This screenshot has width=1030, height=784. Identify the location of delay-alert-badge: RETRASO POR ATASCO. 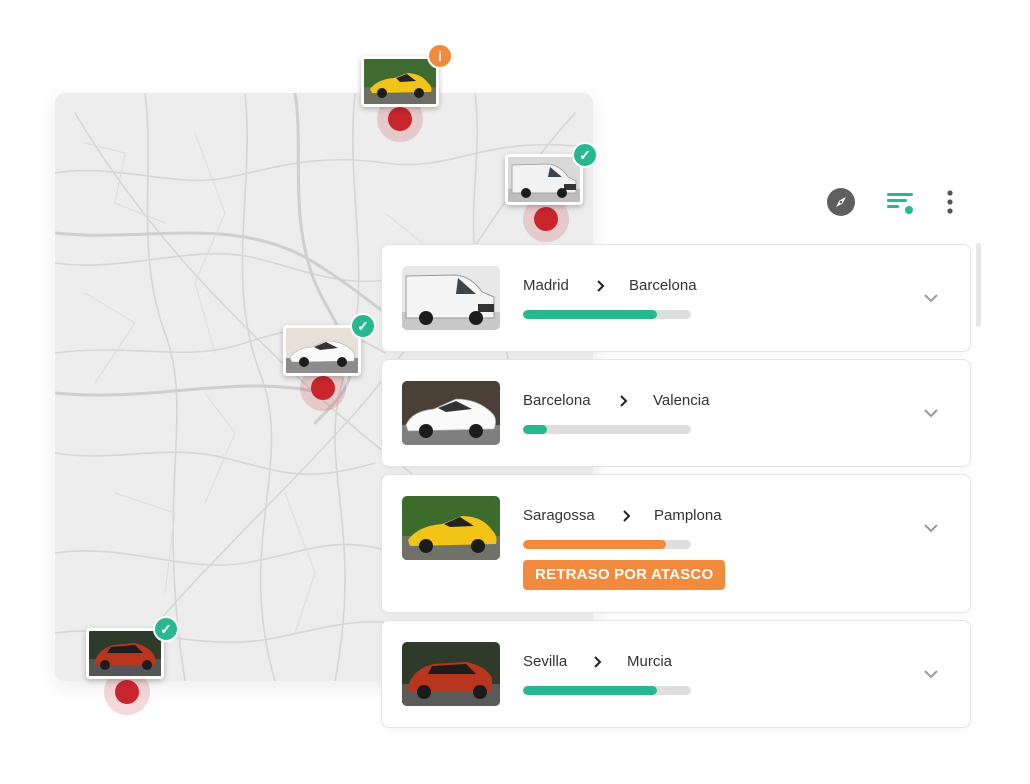
(624, 575).